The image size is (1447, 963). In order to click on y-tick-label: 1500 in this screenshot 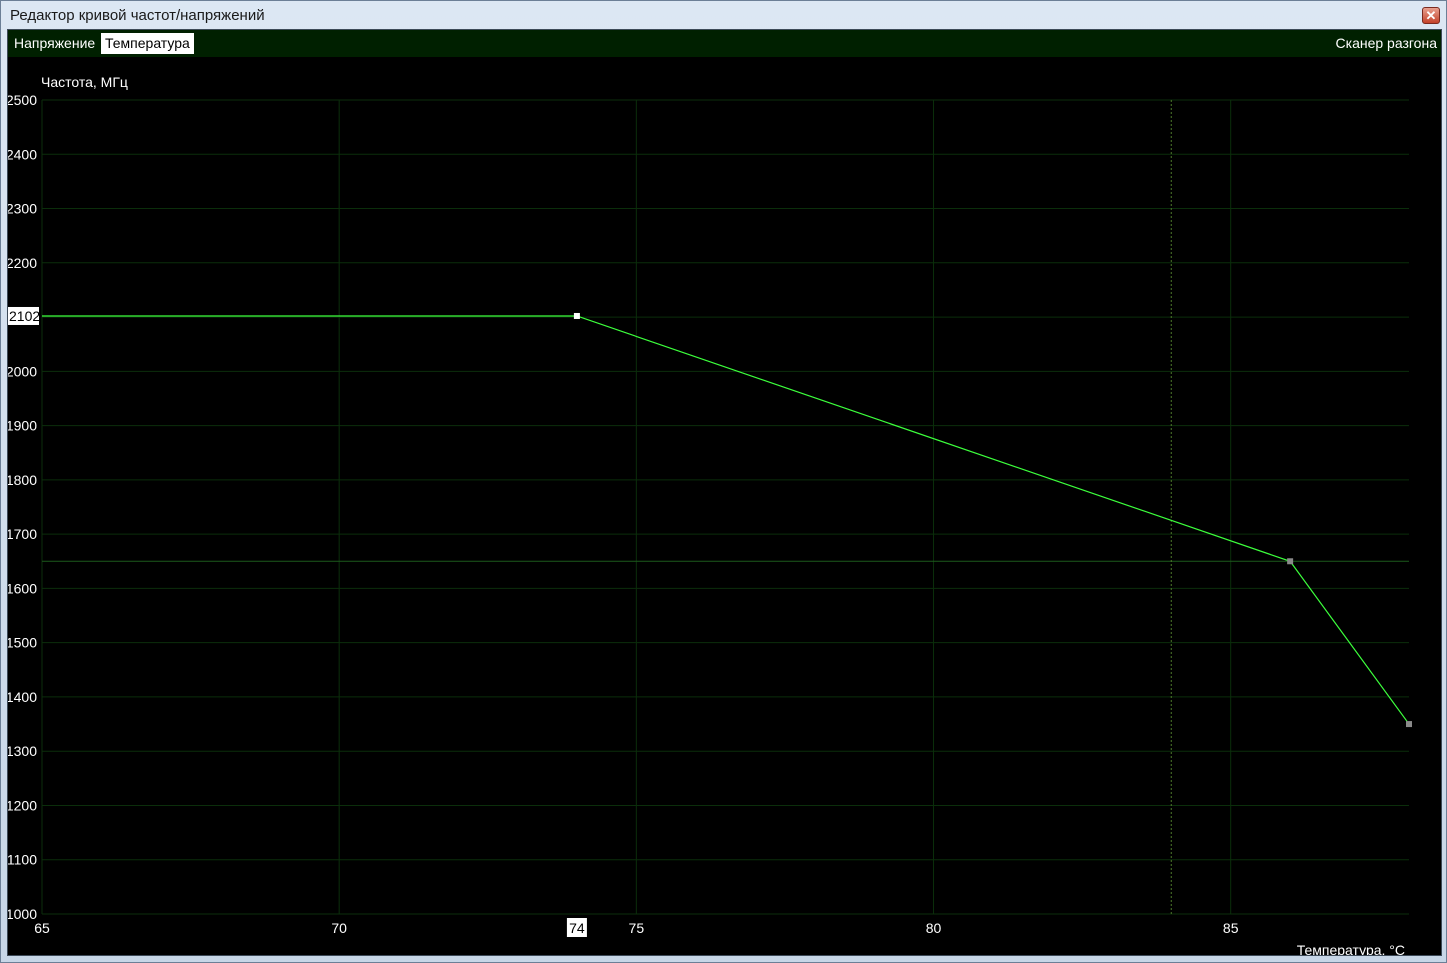, I will do `click(22, 643)`.